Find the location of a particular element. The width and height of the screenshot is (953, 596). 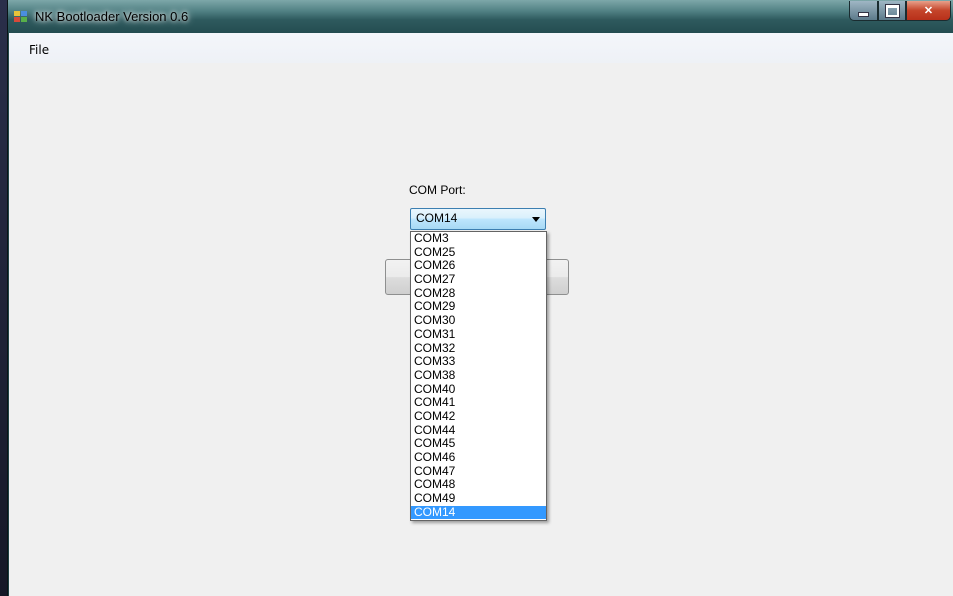

caption-buttons: ✕ is located at coordinates (900, 11).